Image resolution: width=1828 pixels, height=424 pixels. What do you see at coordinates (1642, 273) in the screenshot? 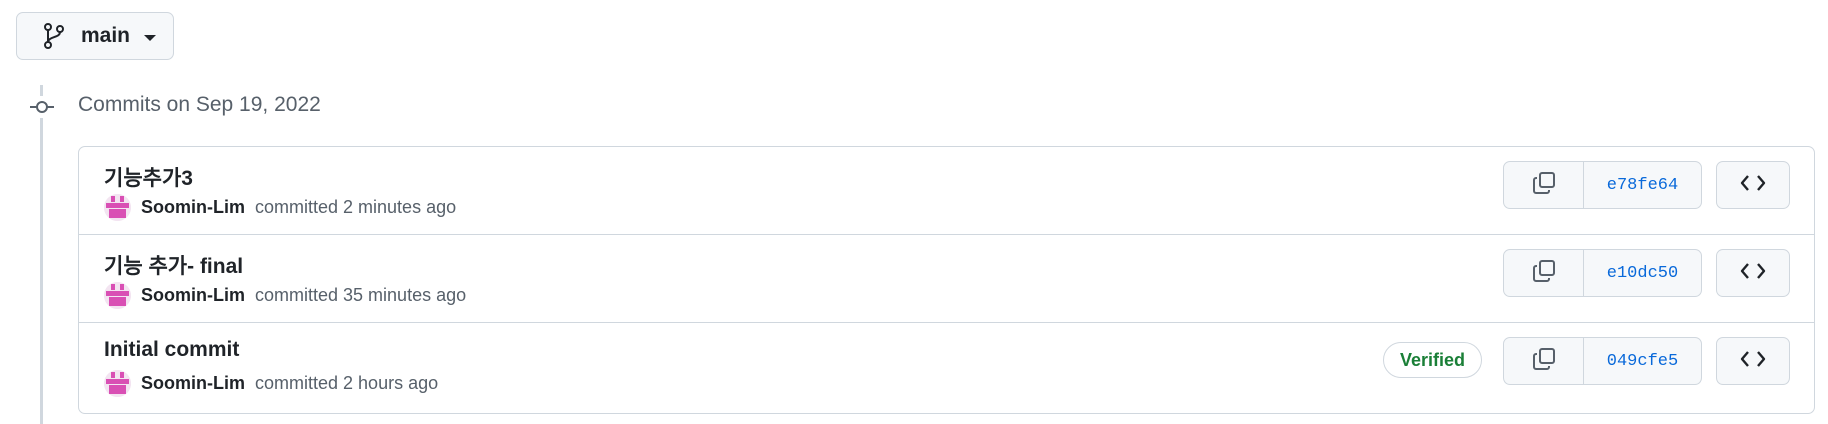
I see `commit-sha-link: e10dc50` at bounding box center [1642, 273].